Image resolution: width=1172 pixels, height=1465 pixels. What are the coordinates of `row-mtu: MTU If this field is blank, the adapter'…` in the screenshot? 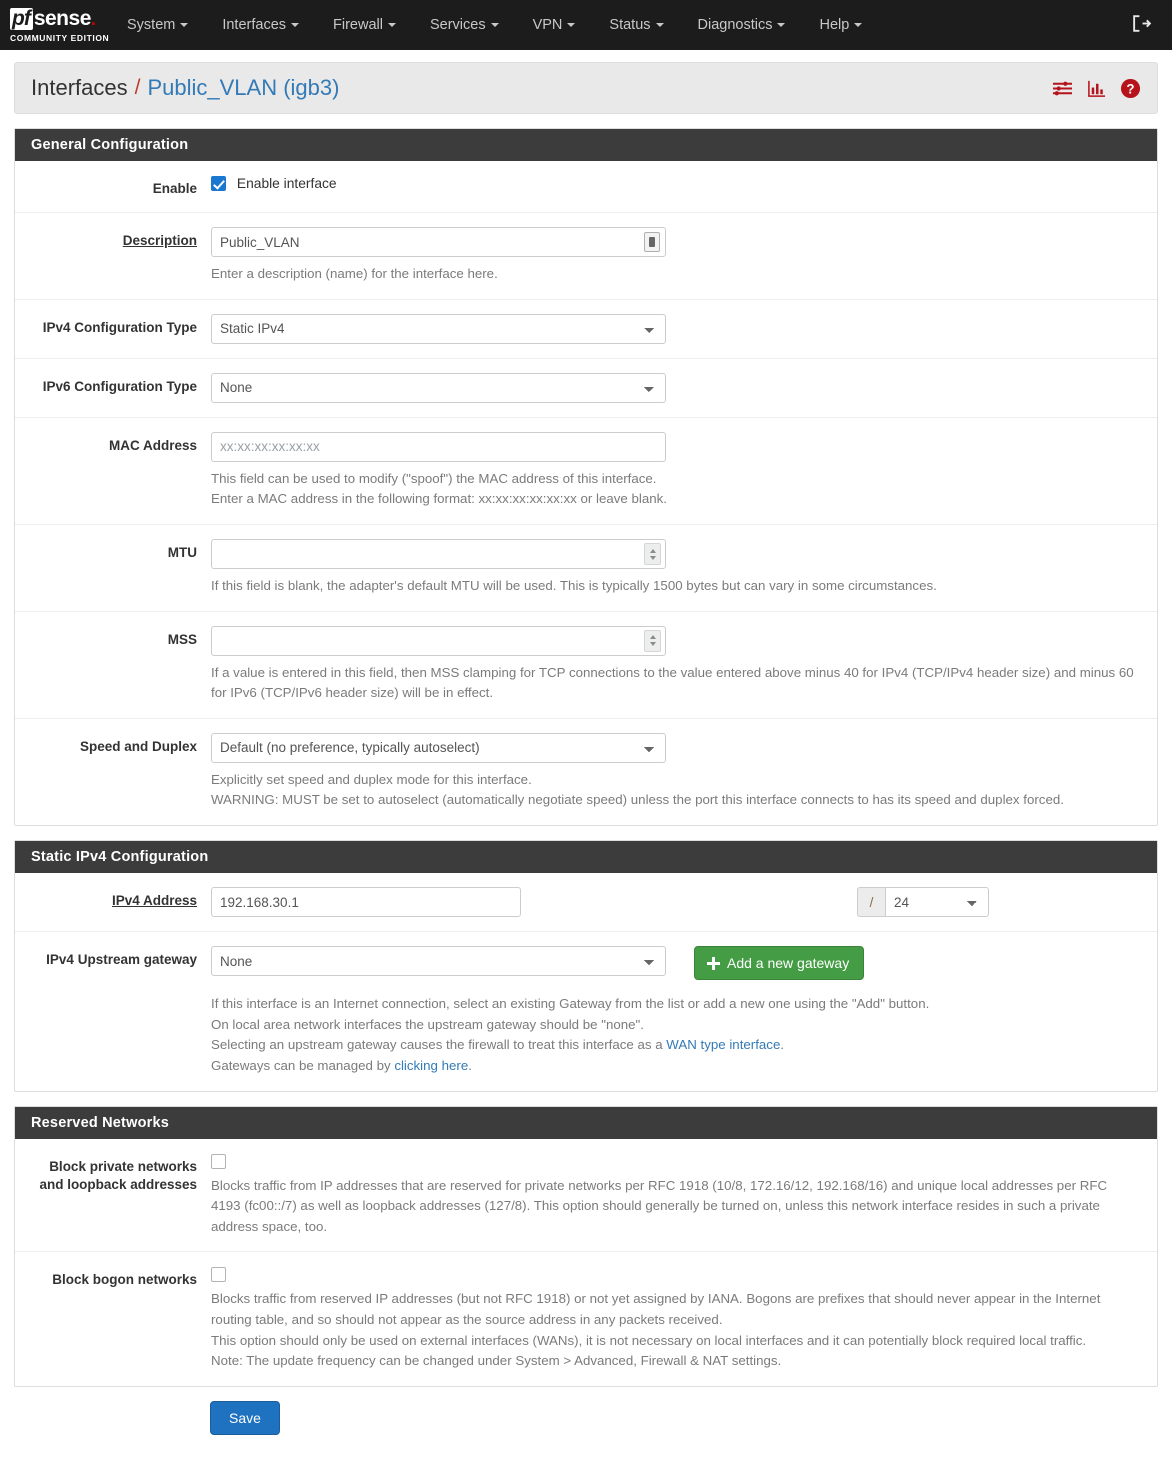 It's located at (586, 568).